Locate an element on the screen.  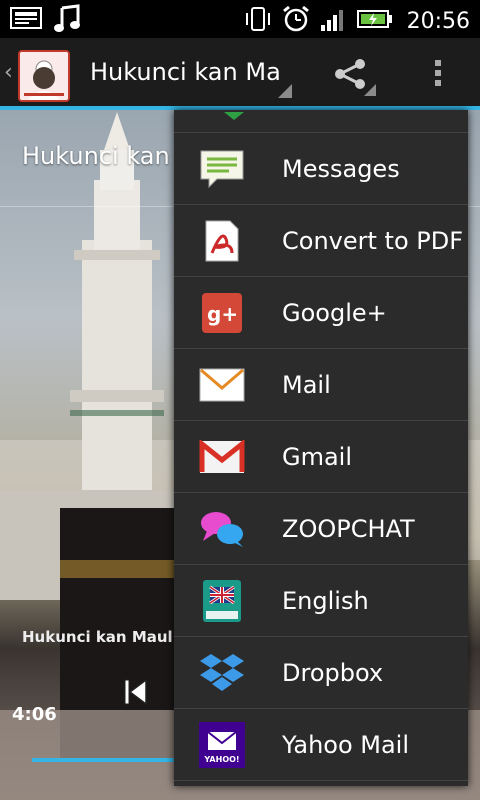
svg-text: g+ is located at coordinates (222, 314).